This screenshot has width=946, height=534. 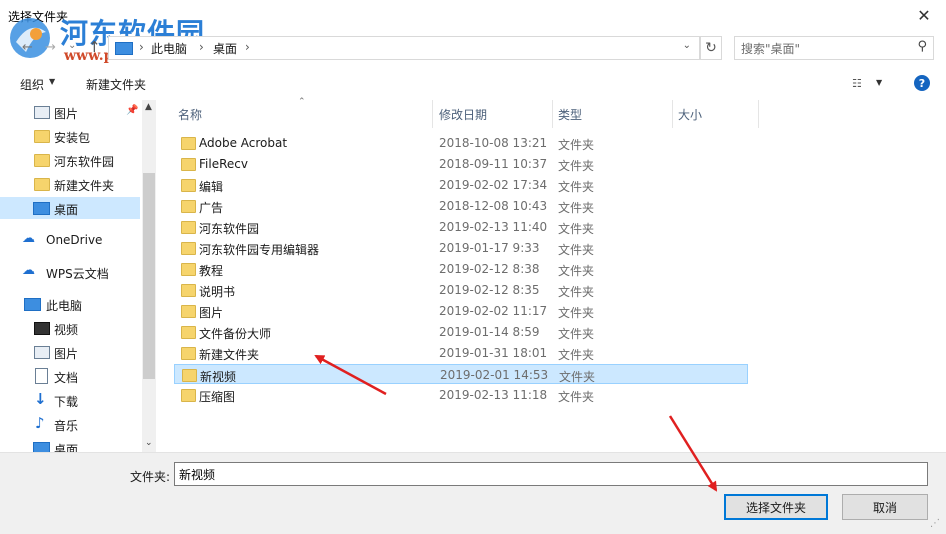 What do you see at coordinates (50, 47) in the screenshot?
I see `forward-arrow-icon: →` at bounding box center [50, 47].